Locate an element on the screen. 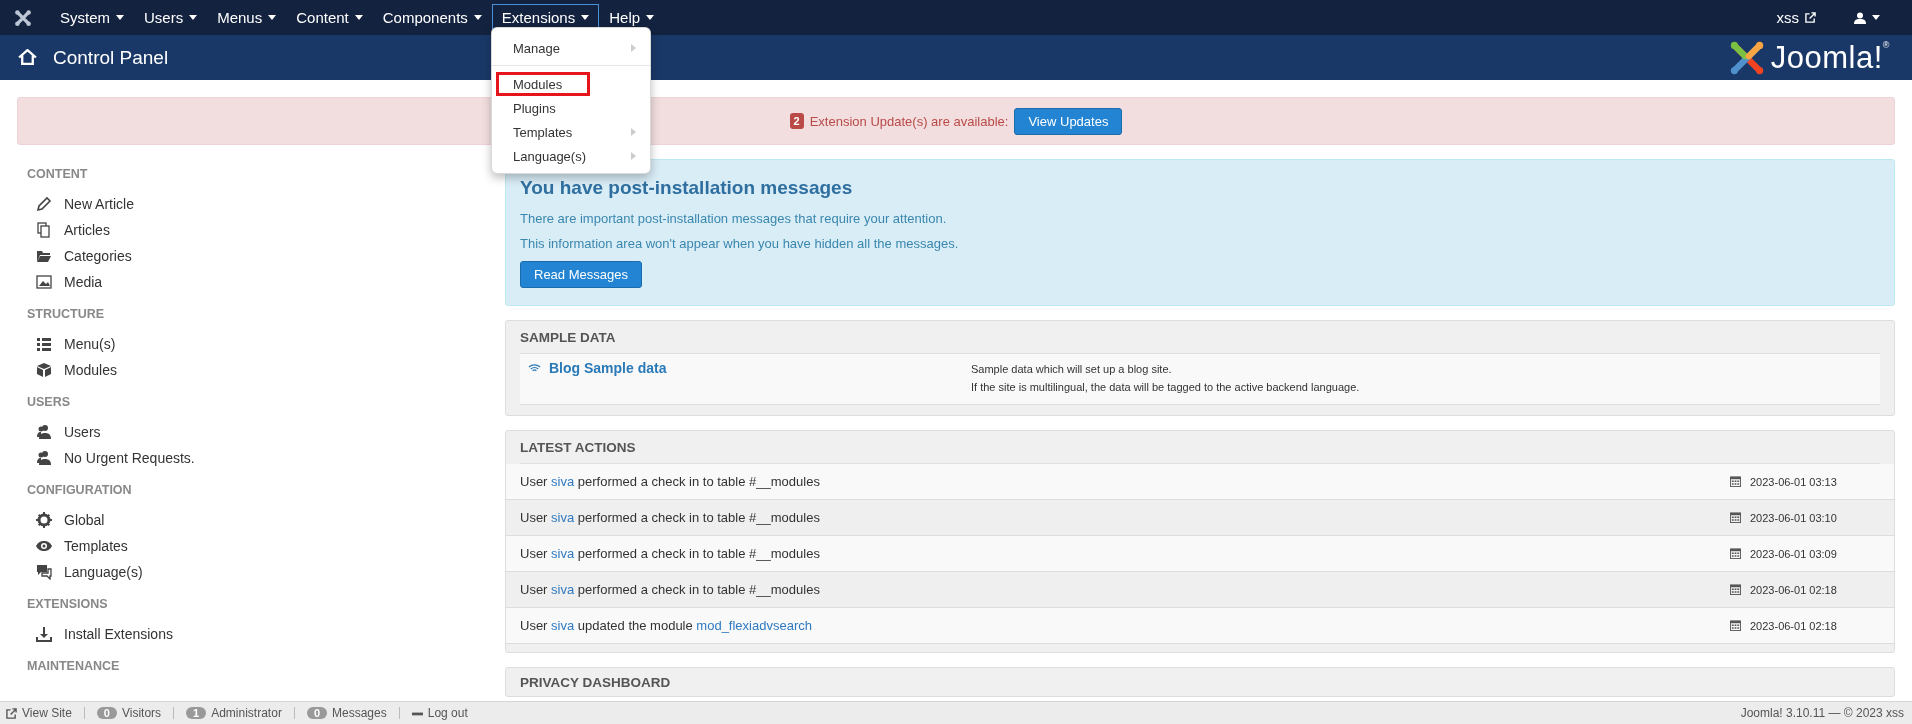 The image size is (1912, 724). sidebar-item: No Urgent Requests. is located at coordinates (260, 458).